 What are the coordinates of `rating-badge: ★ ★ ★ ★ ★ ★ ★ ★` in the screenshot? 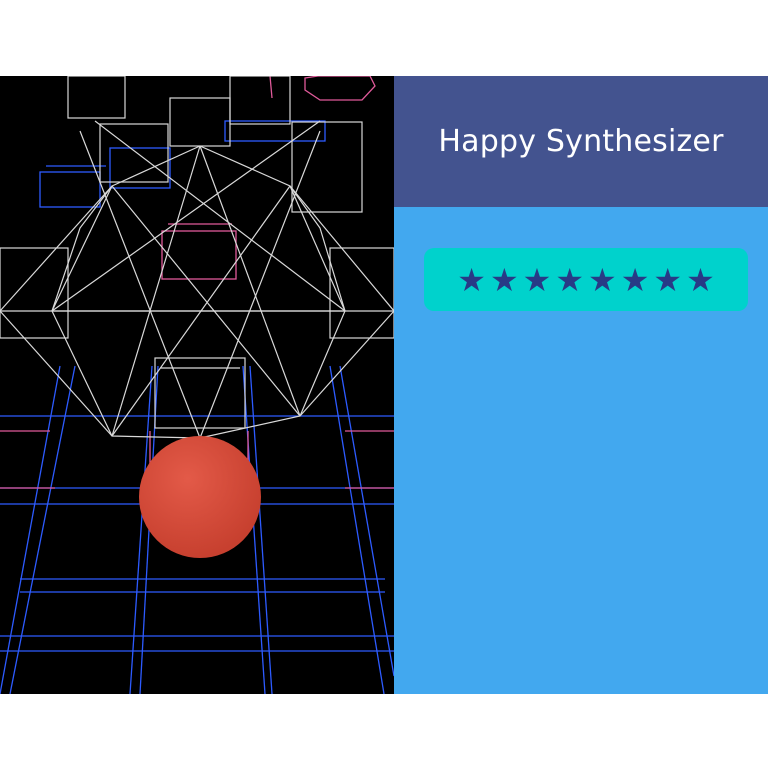 It's located at (586, 279).